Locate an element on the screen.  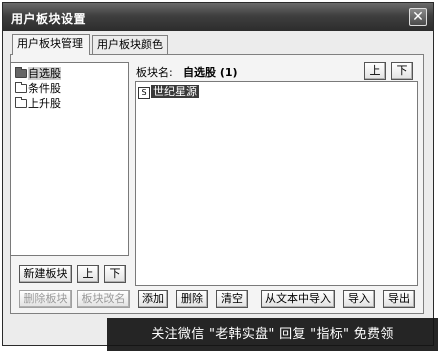
block-item-label: 条件股 is located at coordinates (44, 88).